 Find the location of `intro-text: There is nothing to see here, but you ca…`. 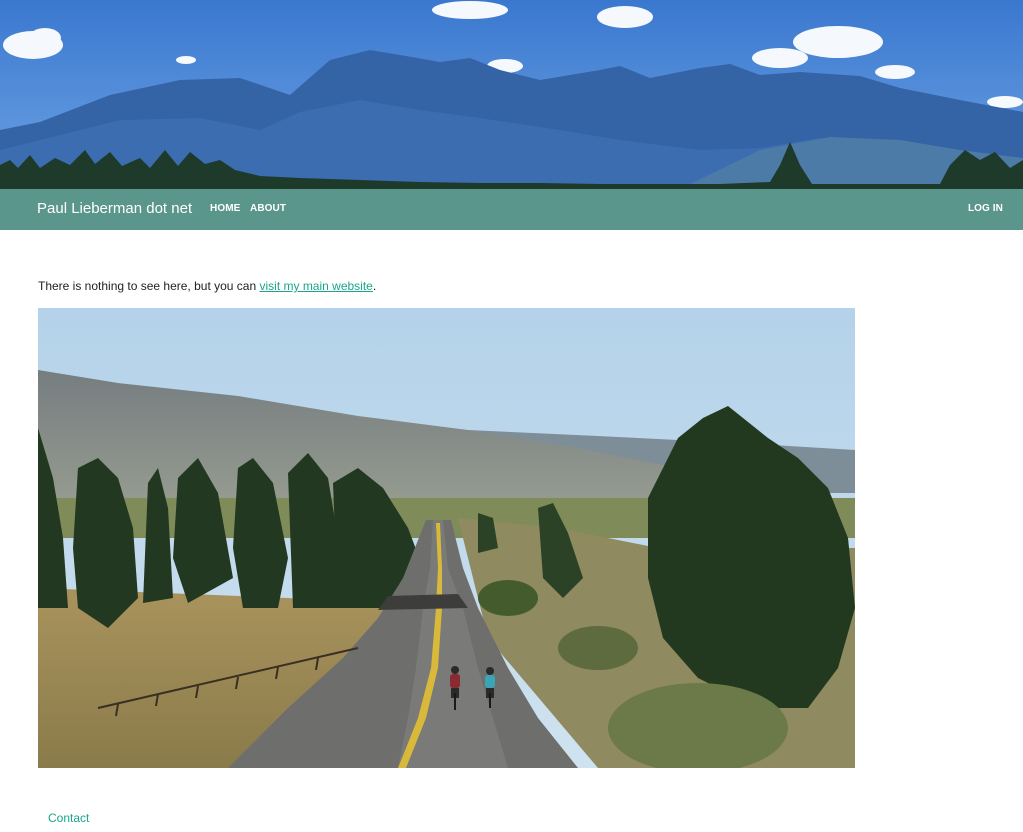

intro-text: There is nothing to see here, but you ca… is located at coordinates (149, 286).